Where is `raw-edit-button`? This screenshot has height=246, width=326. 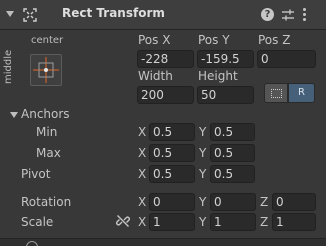
raw-edit-button is located at coordinates (276, 93).